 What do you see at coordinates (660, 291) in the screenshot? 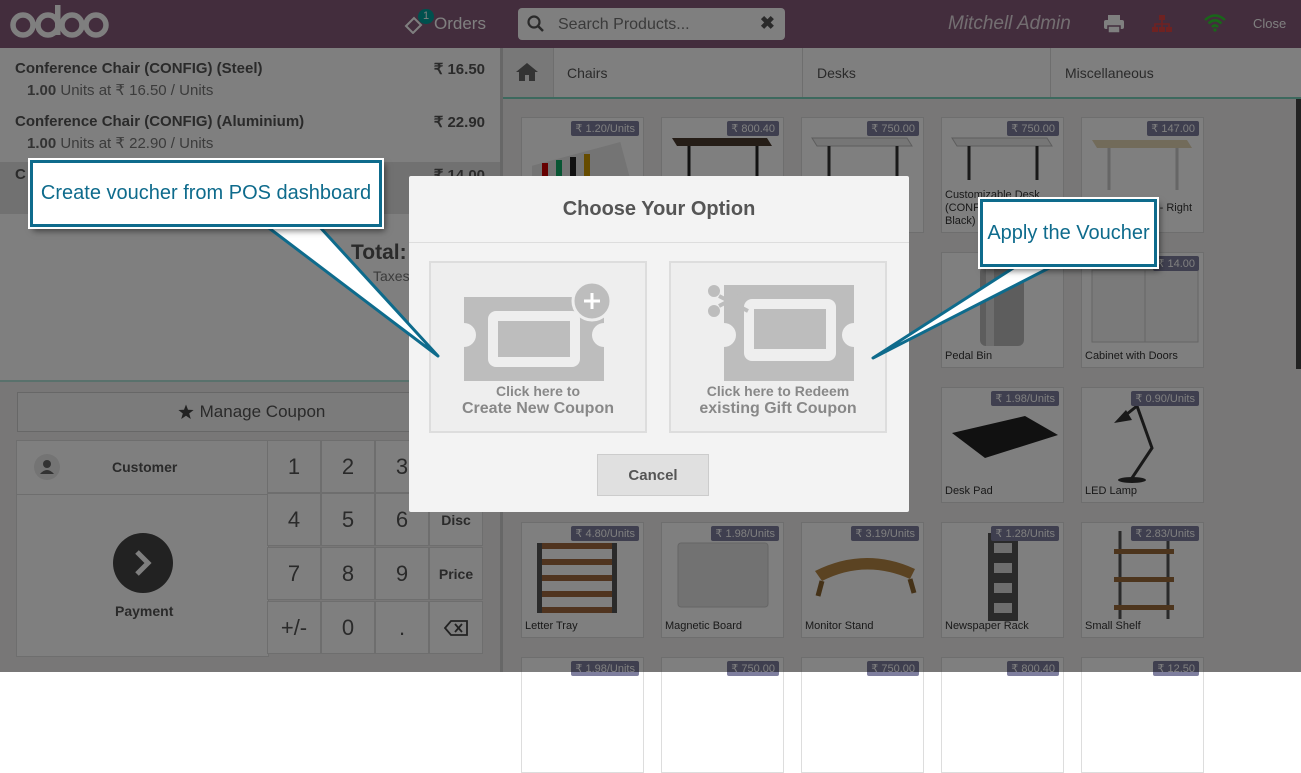
I see `callout-tails` at bounding box center [660, 291].